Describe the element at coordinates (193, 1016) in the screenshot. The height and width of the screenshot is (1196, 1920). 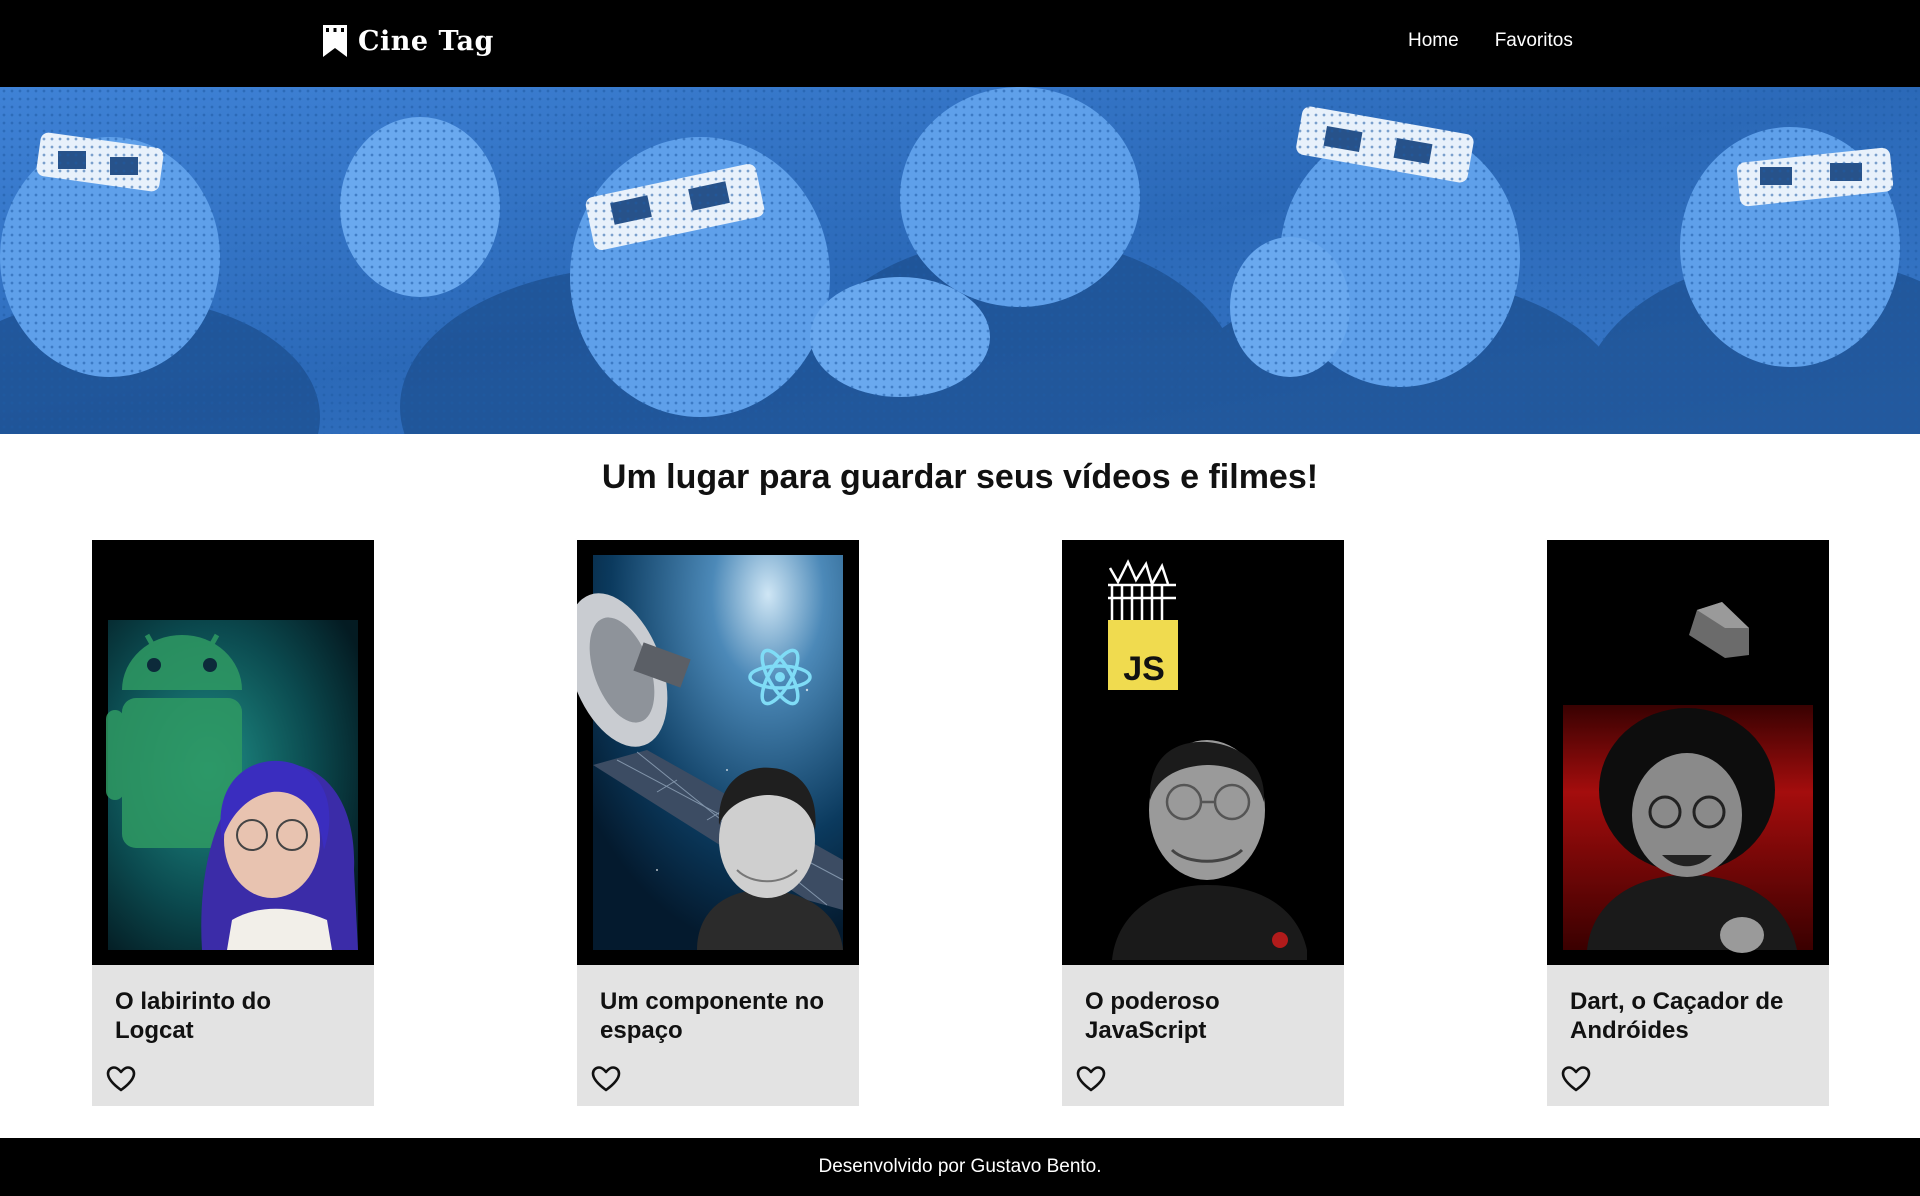
I see `video-title: O labirinto do Logcat` at that location.